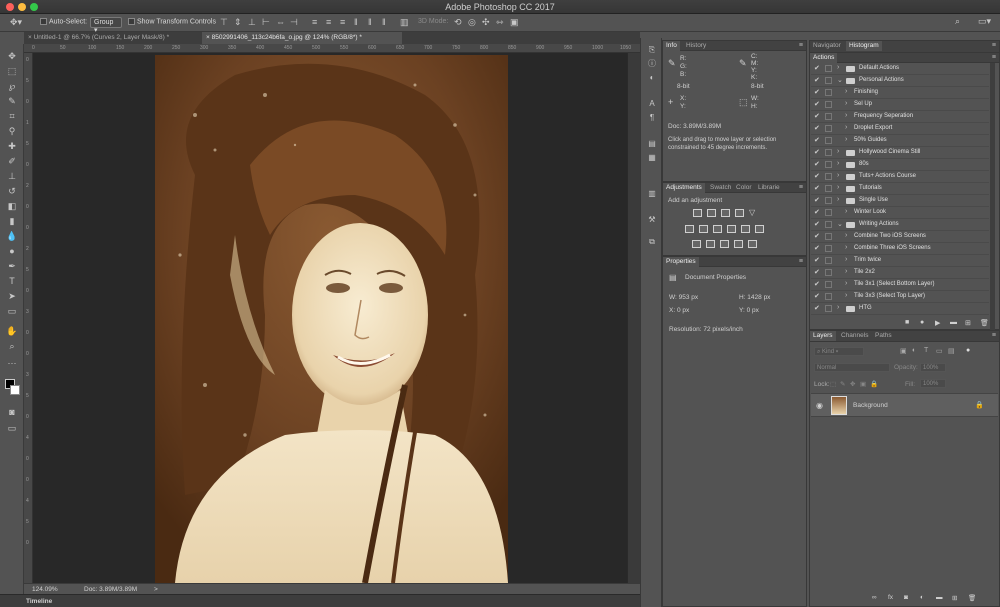  I want to click on background-color-swatch, so click(15, 390).